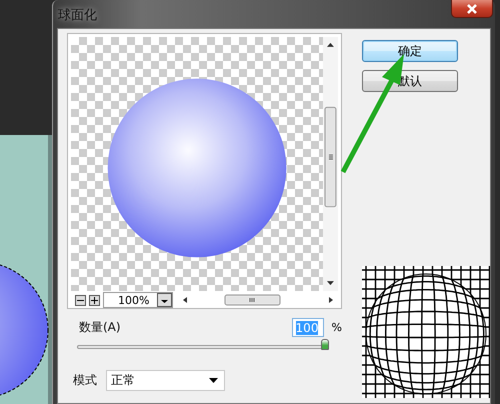 The width and height of the screenshot is (500, 404). Describe the element at coordinates (330, 164) in the screenshot. I see `vertical-scrollbar` at that location.